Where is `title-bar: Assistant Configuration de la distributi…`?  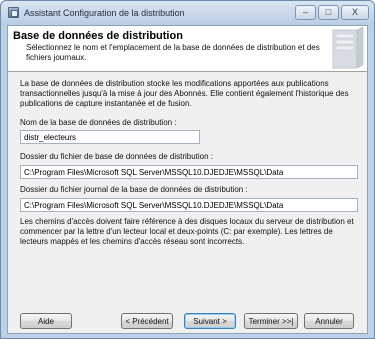 title-bar: Assistant Configuration de la distributi… is located at coordinates (187, 13).